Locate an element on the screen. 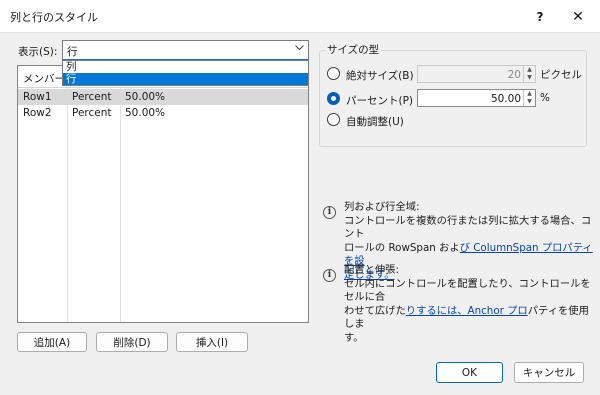 Image resolution: width=600 pixels, height=395 pixels. percent-value: 50.00 is located at coordinates (505, 99).